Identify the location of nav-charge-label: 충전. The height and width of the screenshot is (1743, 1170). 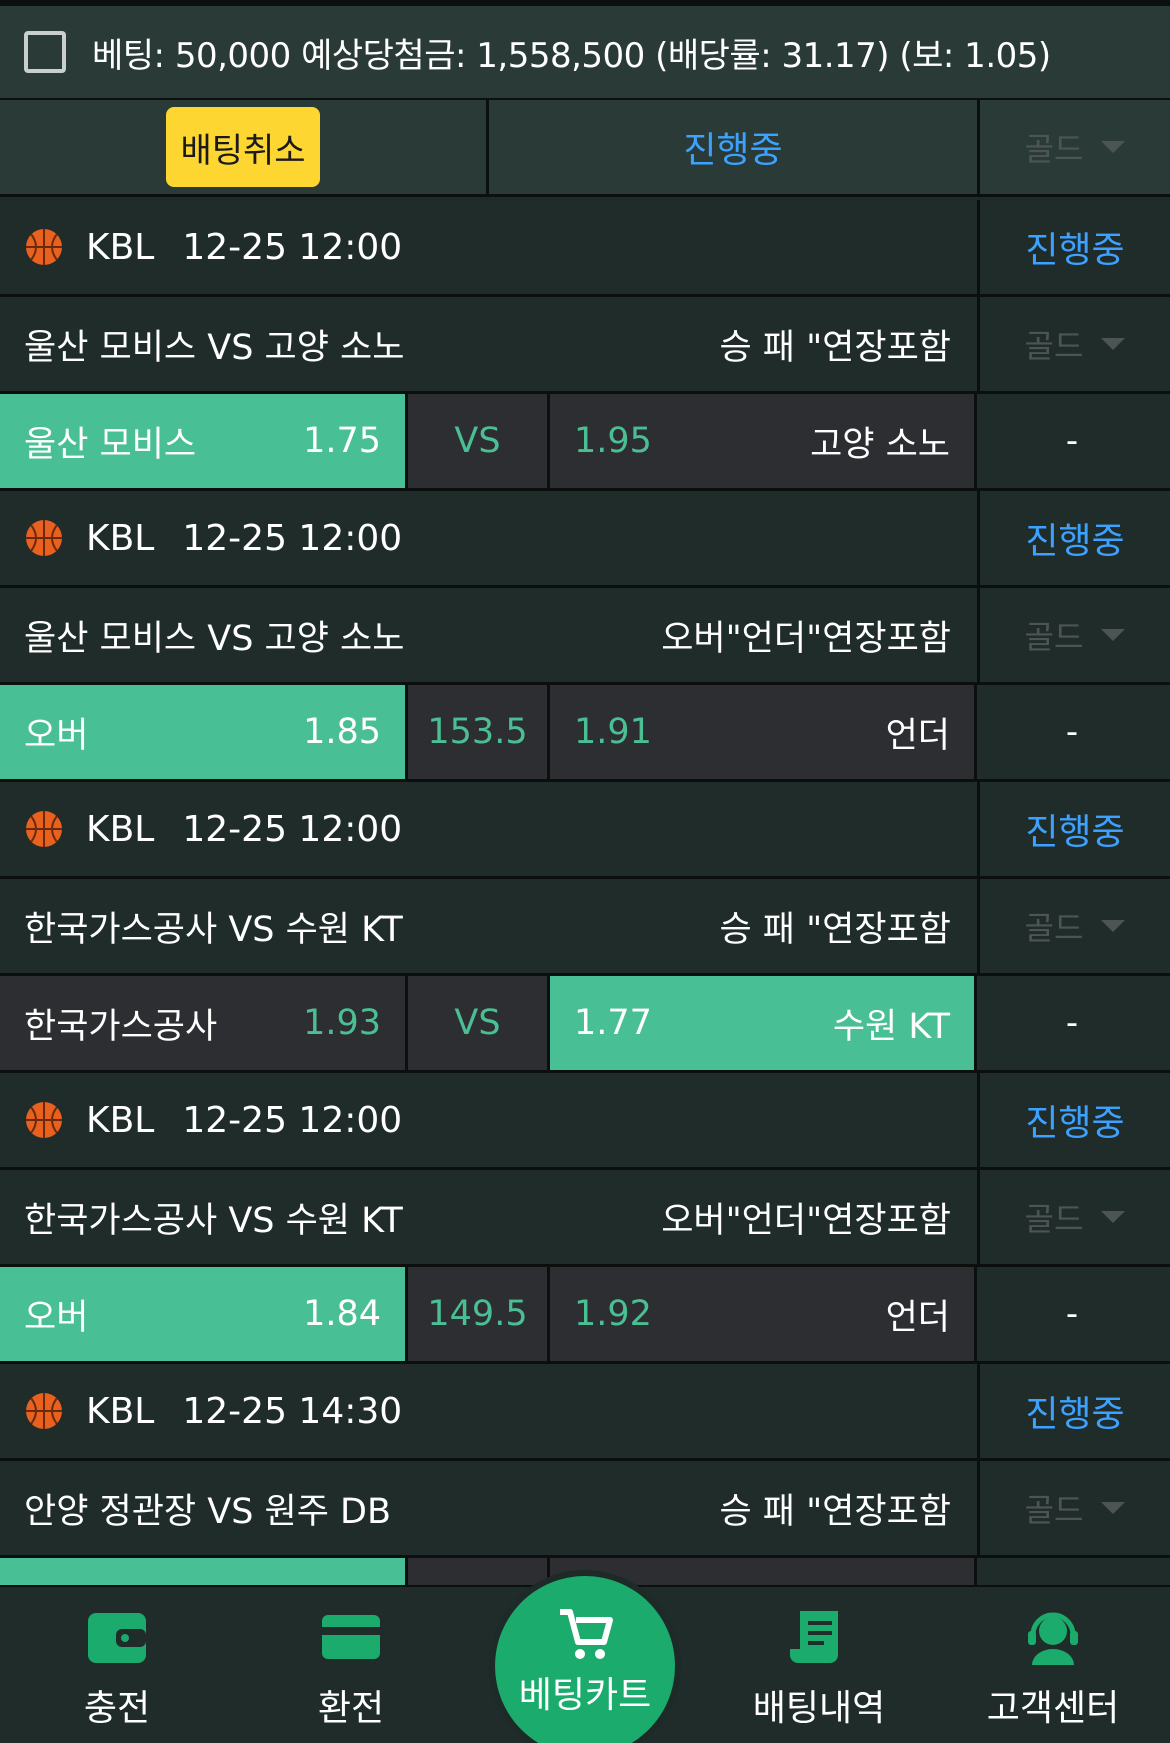
(117, 1708).